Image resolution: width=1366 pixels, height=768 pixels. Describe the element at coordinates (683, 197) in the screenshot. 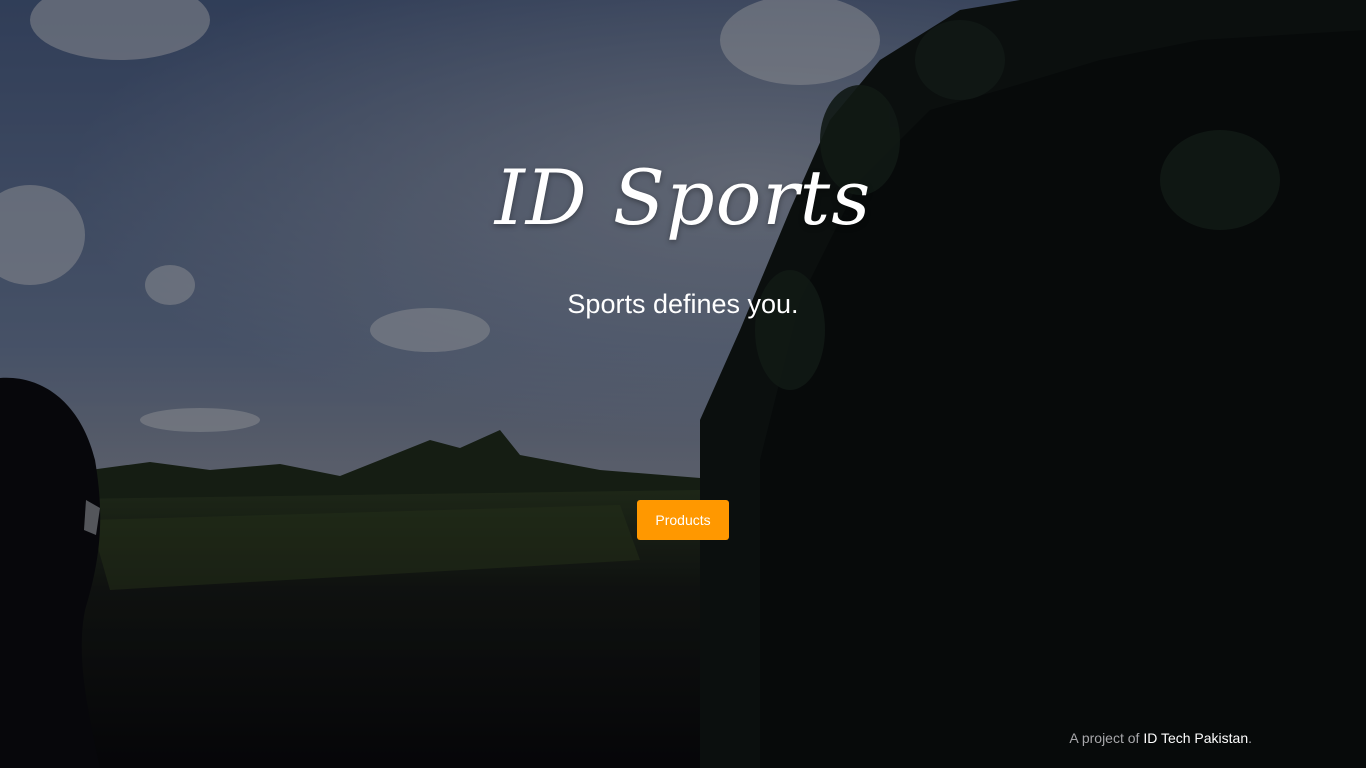

I see `hero-title: ID Sports` at that location.